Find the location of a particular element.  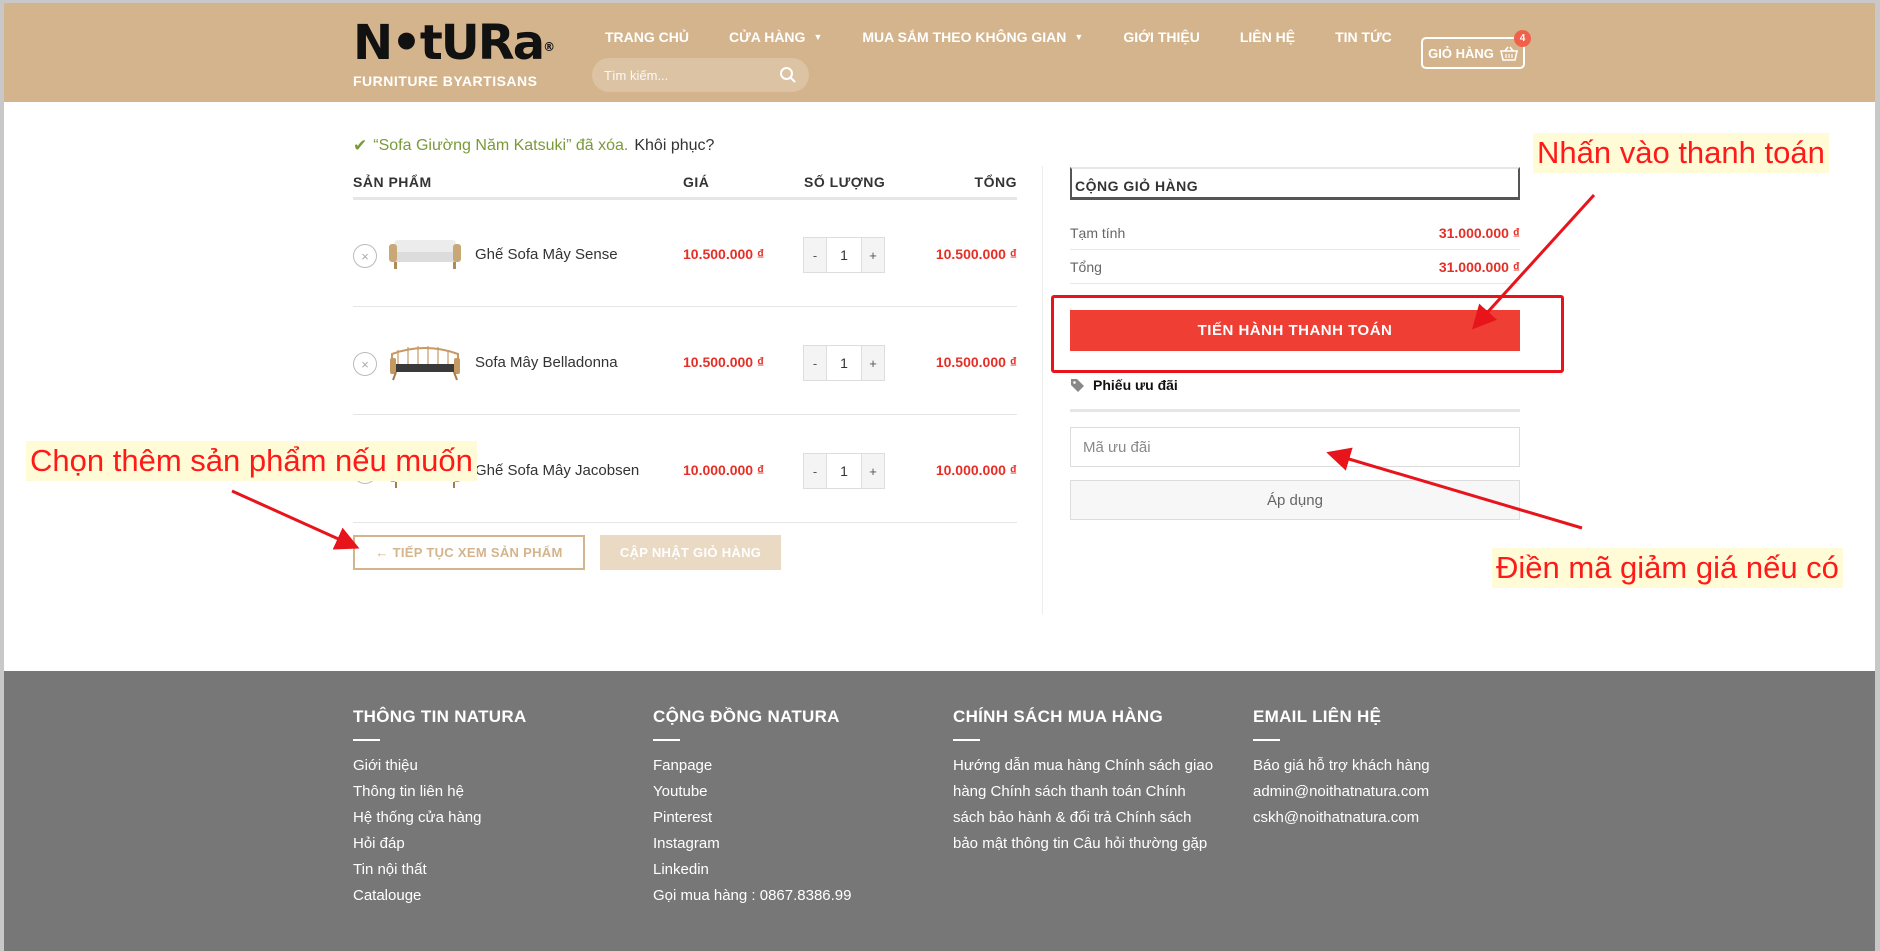

annotation-more-products-hint: Chọn thêm sản phẩm nếu muốn is located at coordinates (251, 461).